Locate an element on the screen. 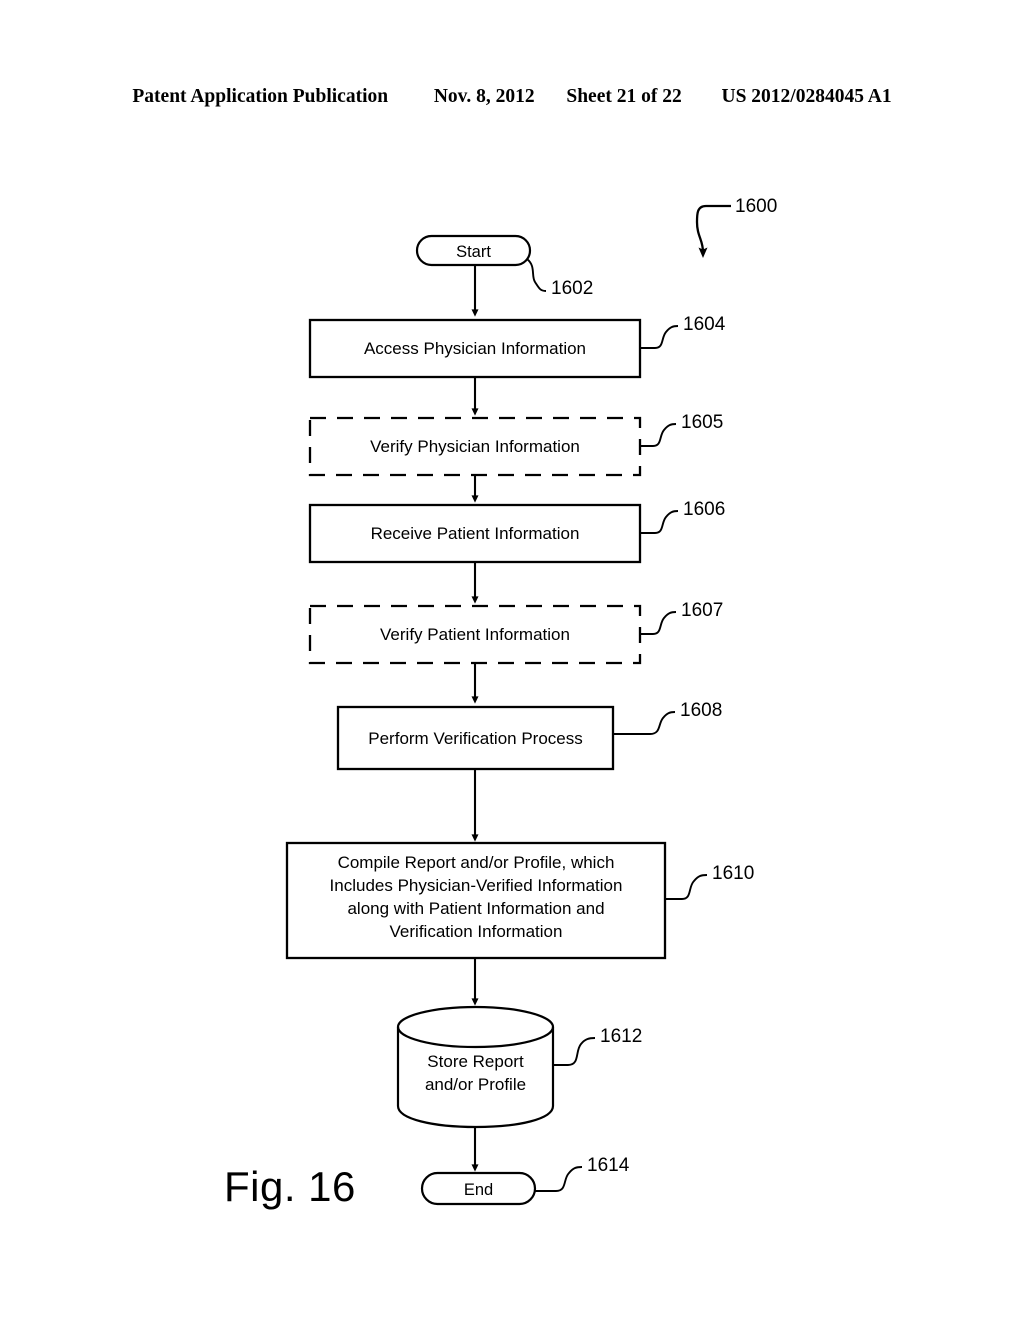  node-end-shape is located at coordinates (478, 1188).